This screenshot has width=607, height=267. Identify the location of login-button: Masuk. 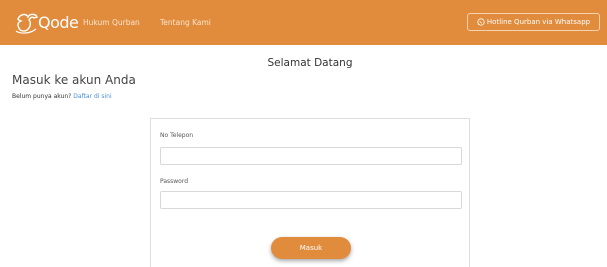
(311, 248).